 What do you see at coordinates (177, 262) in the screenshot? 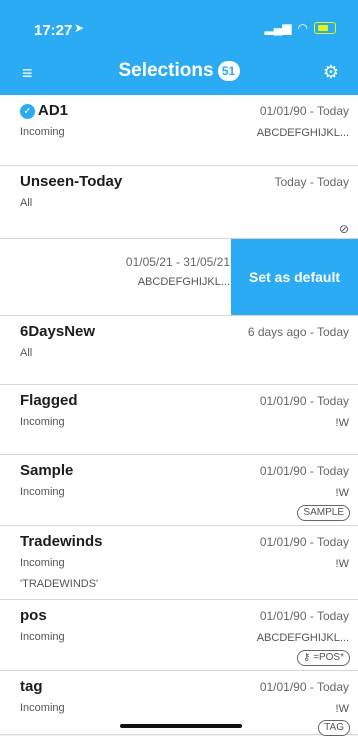
I see `selection-dates: 01/05/21 - 31/05/21` at bounding box center [177, 262].